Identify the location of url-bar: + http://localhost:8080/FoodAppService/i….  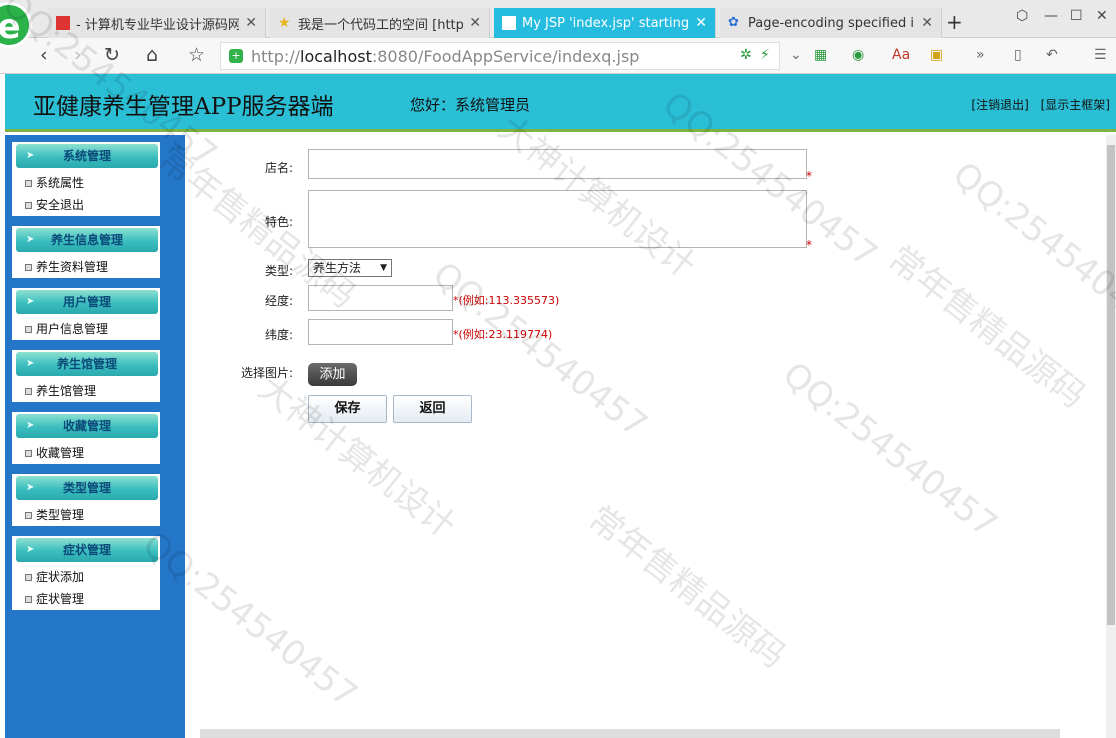
(500, 56).